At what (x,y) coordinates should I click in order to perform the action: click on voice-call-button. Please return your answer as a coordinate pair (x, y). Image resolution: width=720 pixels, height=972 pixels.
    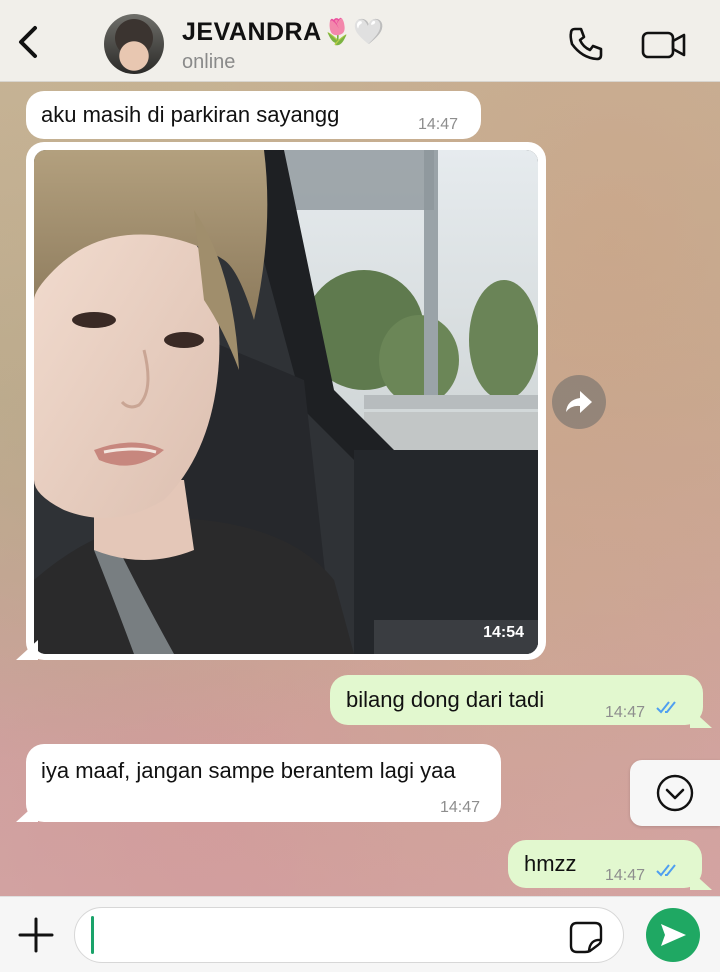
    Looking at the image, I should click on (586, 44).